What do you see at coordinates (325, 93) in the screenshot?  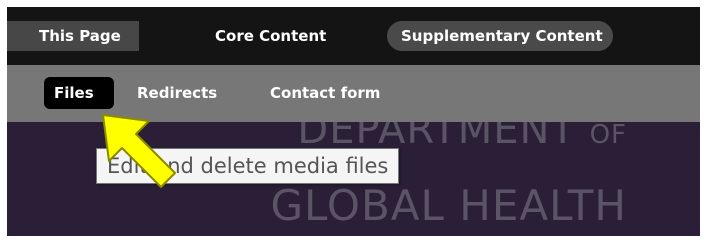 I see `sub-nav-contact-form: Contact form` at bounding box center [325, 93].